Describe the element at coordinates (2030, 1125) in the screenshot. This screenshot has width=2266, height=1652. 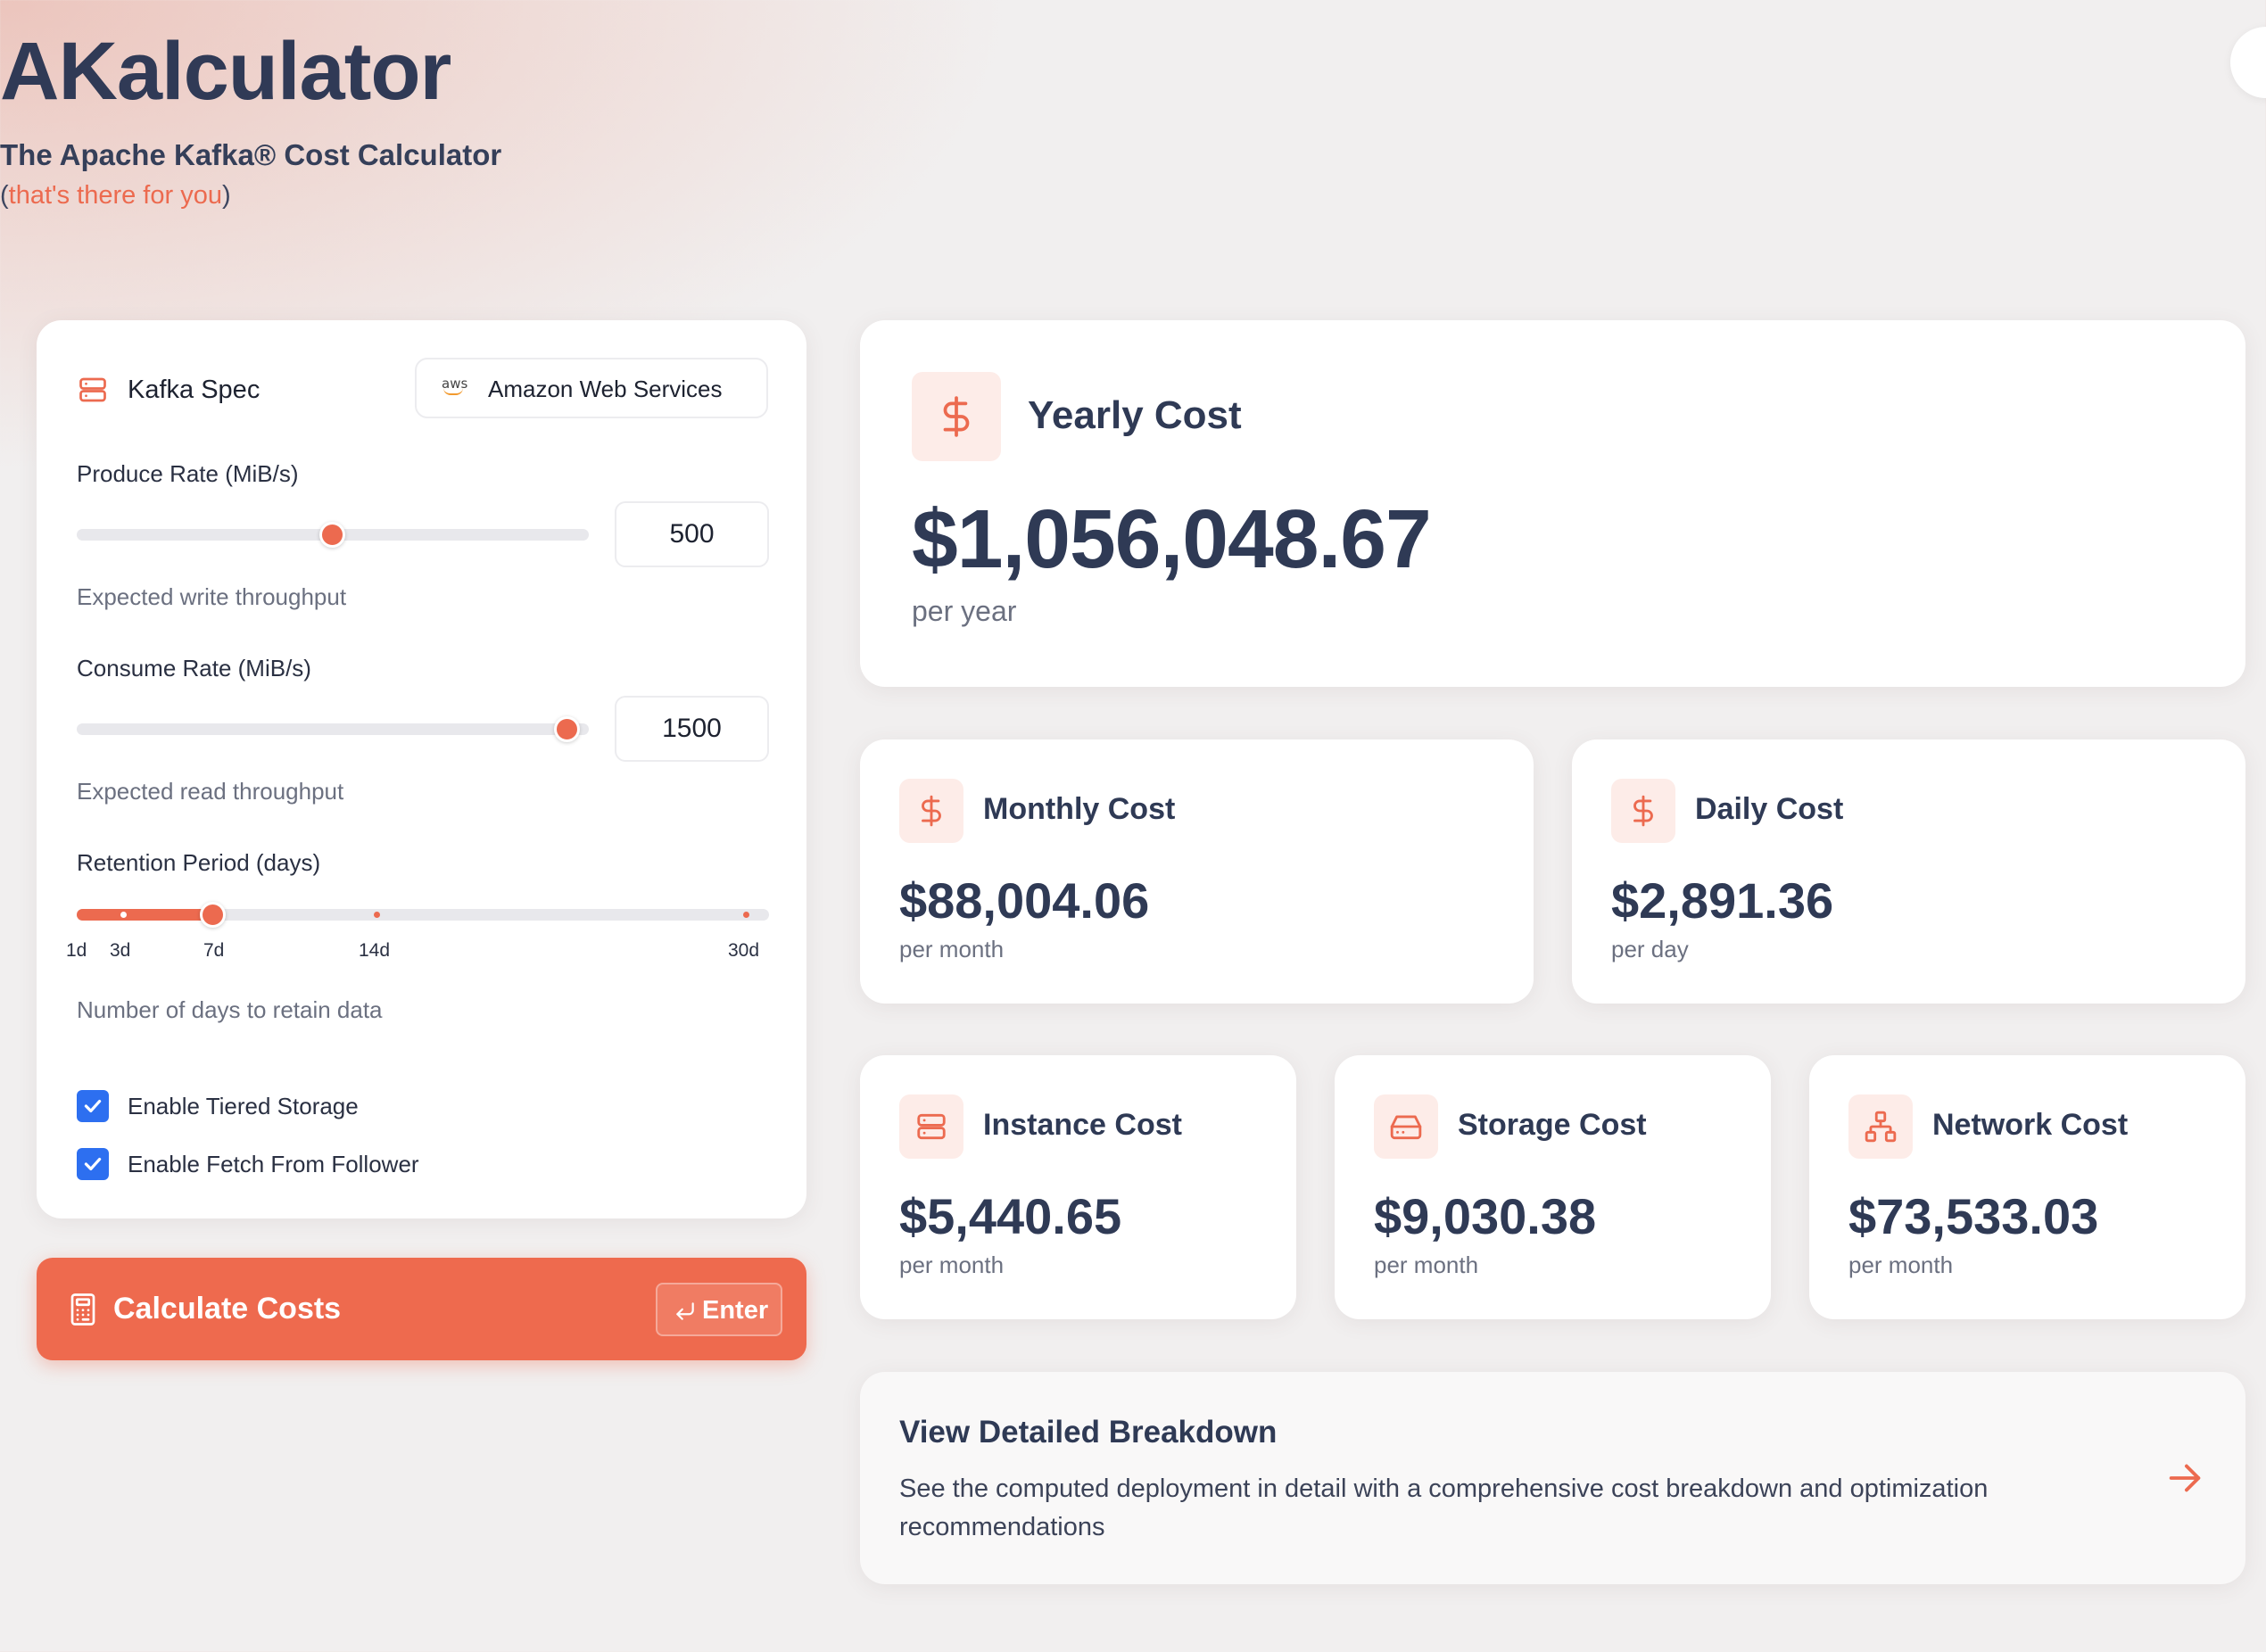
I see `network-cost-title: Network Cost` at that location.